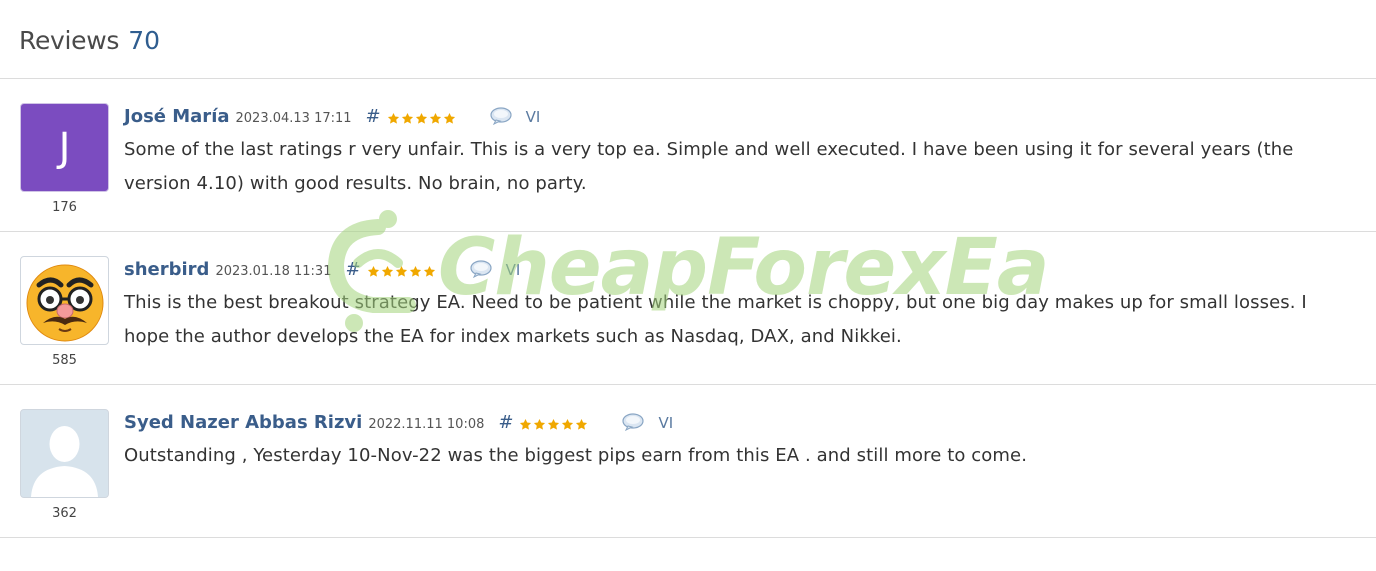  I want to click on reviews-title: Reviews, so click(69, 40).